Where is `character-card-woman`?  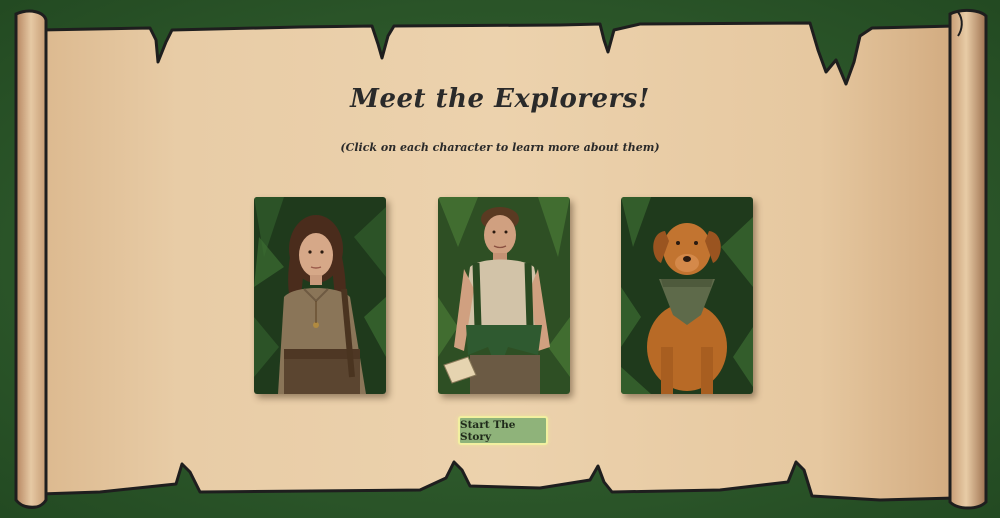 character-card-woman is located at coordinates (320, 295).